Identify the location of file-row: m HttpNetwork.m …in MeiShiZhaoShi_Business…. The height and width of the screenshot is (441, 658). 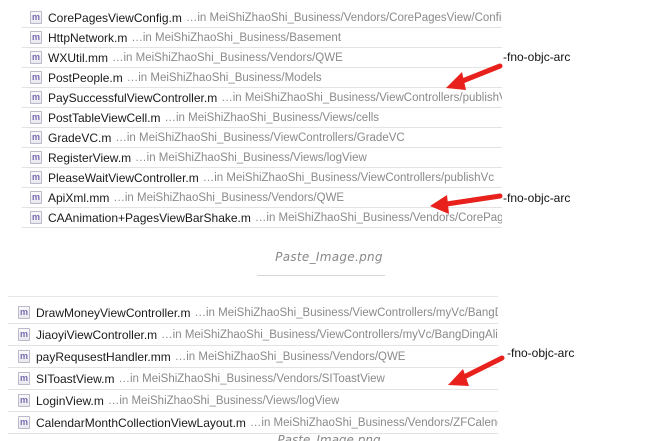
(262, 38).